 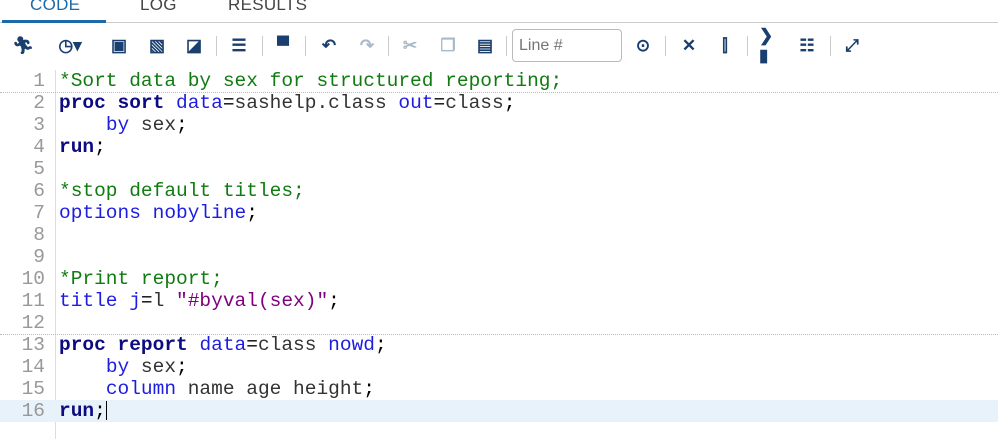 What do you see at coordinates (158, 213) in the screenshot?
I see `code-text: options nobyline;` at bounding box center [158, 213].